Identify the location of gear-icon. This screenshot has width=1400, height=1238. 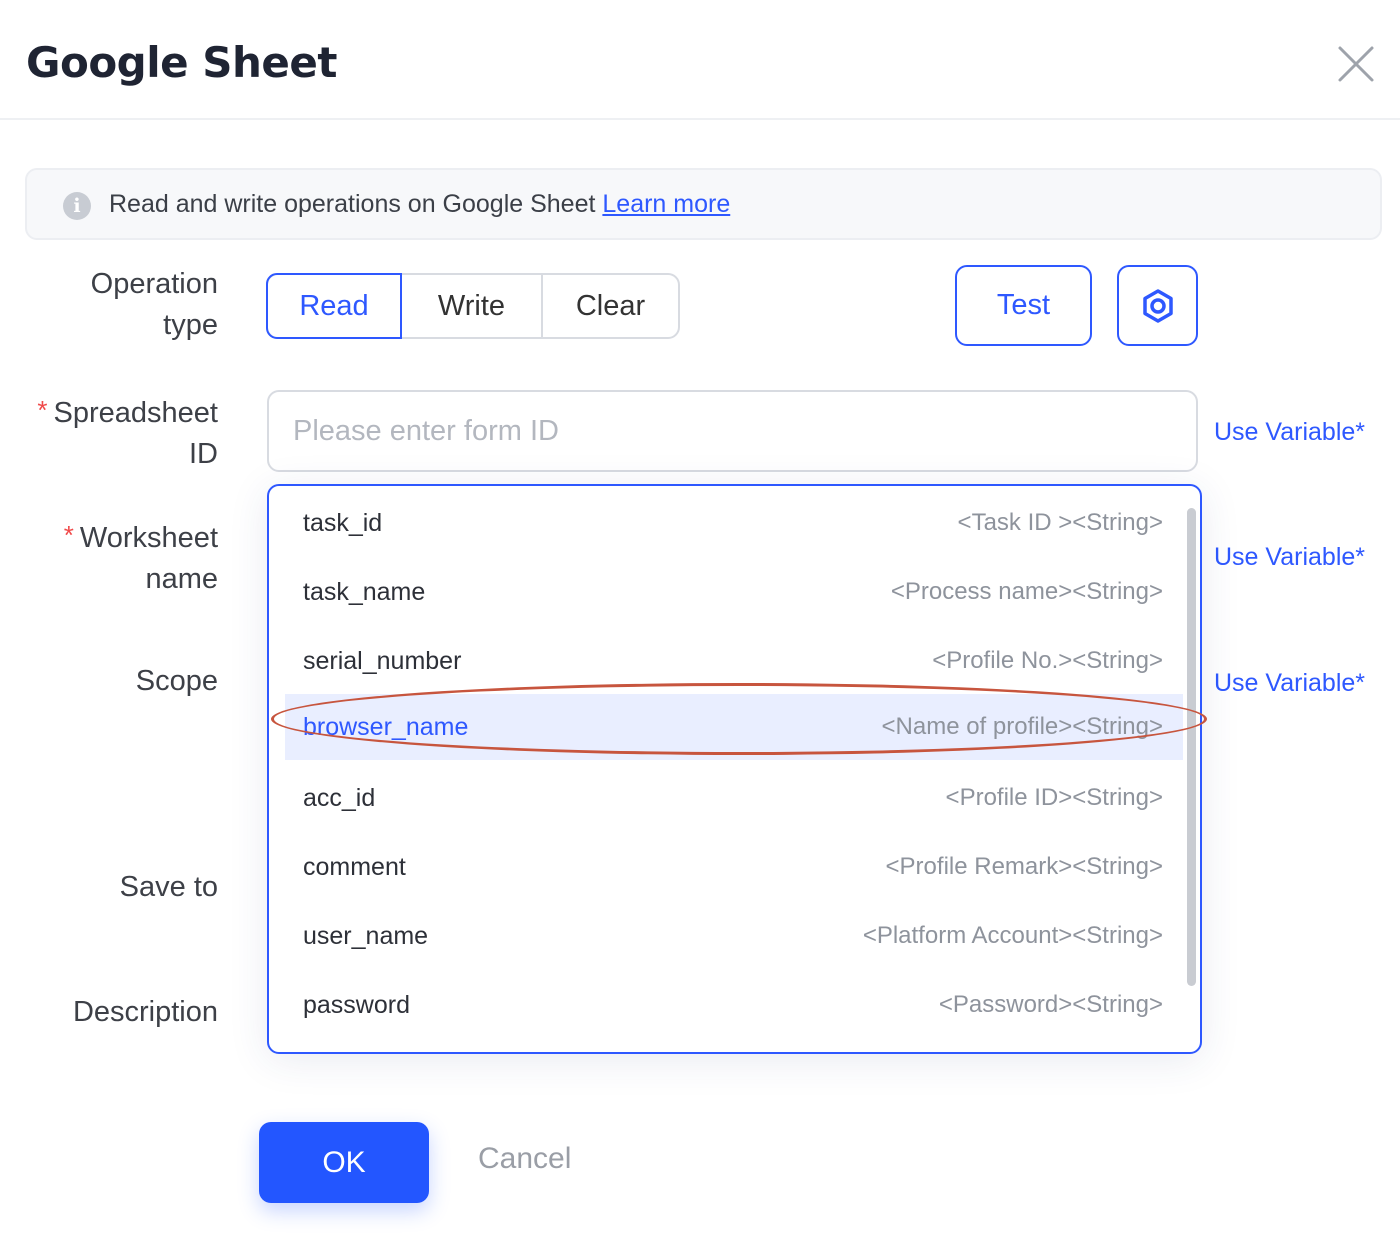
(1157, 305).